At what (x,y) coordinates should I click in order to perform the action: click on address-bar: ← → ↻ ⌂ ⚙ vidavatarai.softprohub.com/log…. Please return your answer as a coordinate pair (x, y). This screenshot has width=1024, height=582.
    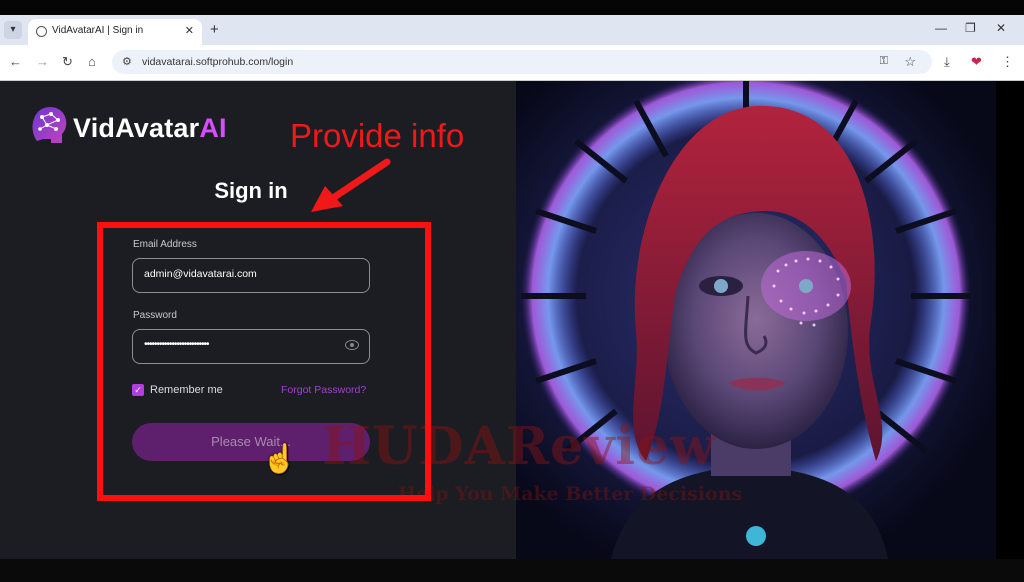
    Looking at the image, I should click on (512, 63).